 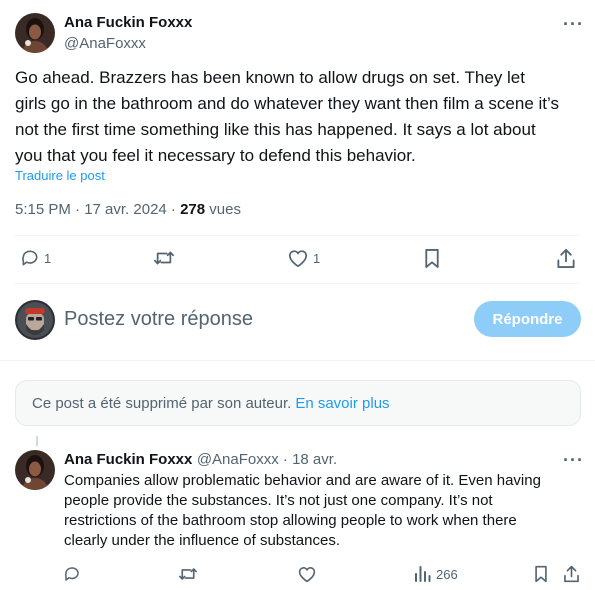 I want to click on reply-share-button, so click(x=571, y=574).